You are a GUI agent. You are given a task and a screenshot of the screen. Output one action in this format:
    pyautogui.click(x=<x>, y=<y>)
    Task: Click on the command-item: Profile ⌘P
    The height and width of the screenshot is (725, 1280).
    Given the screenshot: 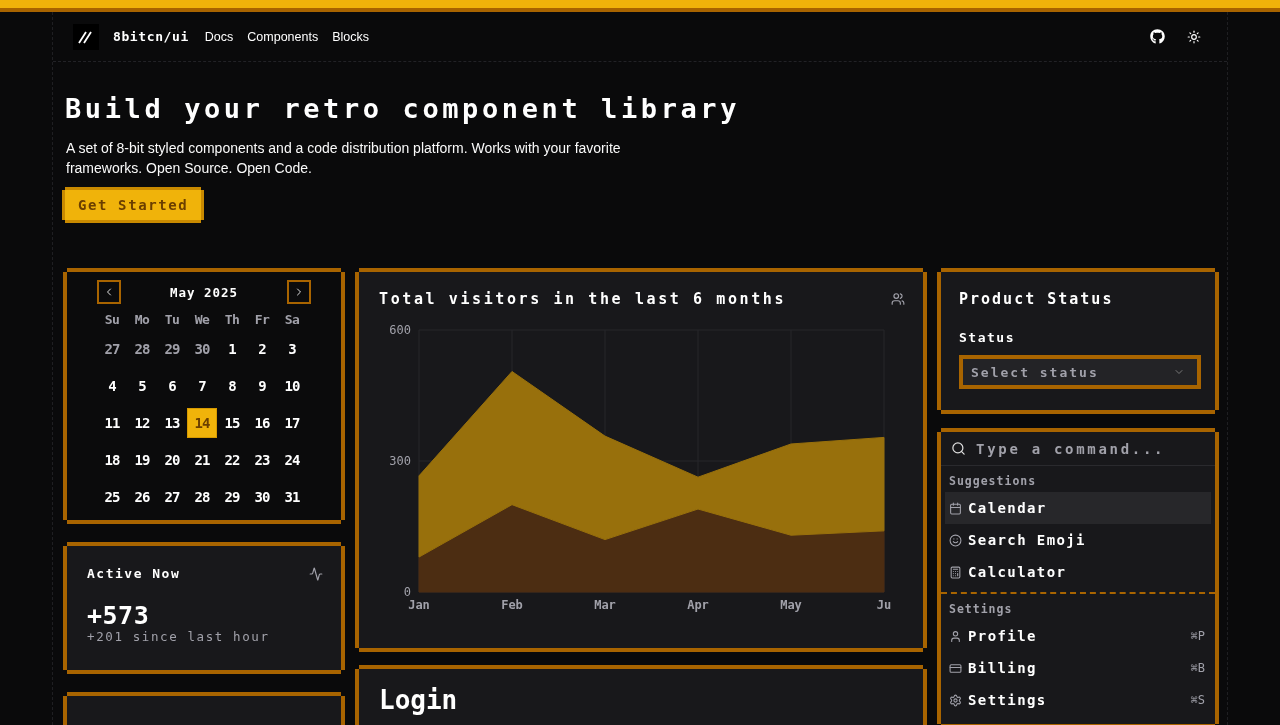 What is the action you would take?
    pyautogui.click(x=1078, y=636)
    